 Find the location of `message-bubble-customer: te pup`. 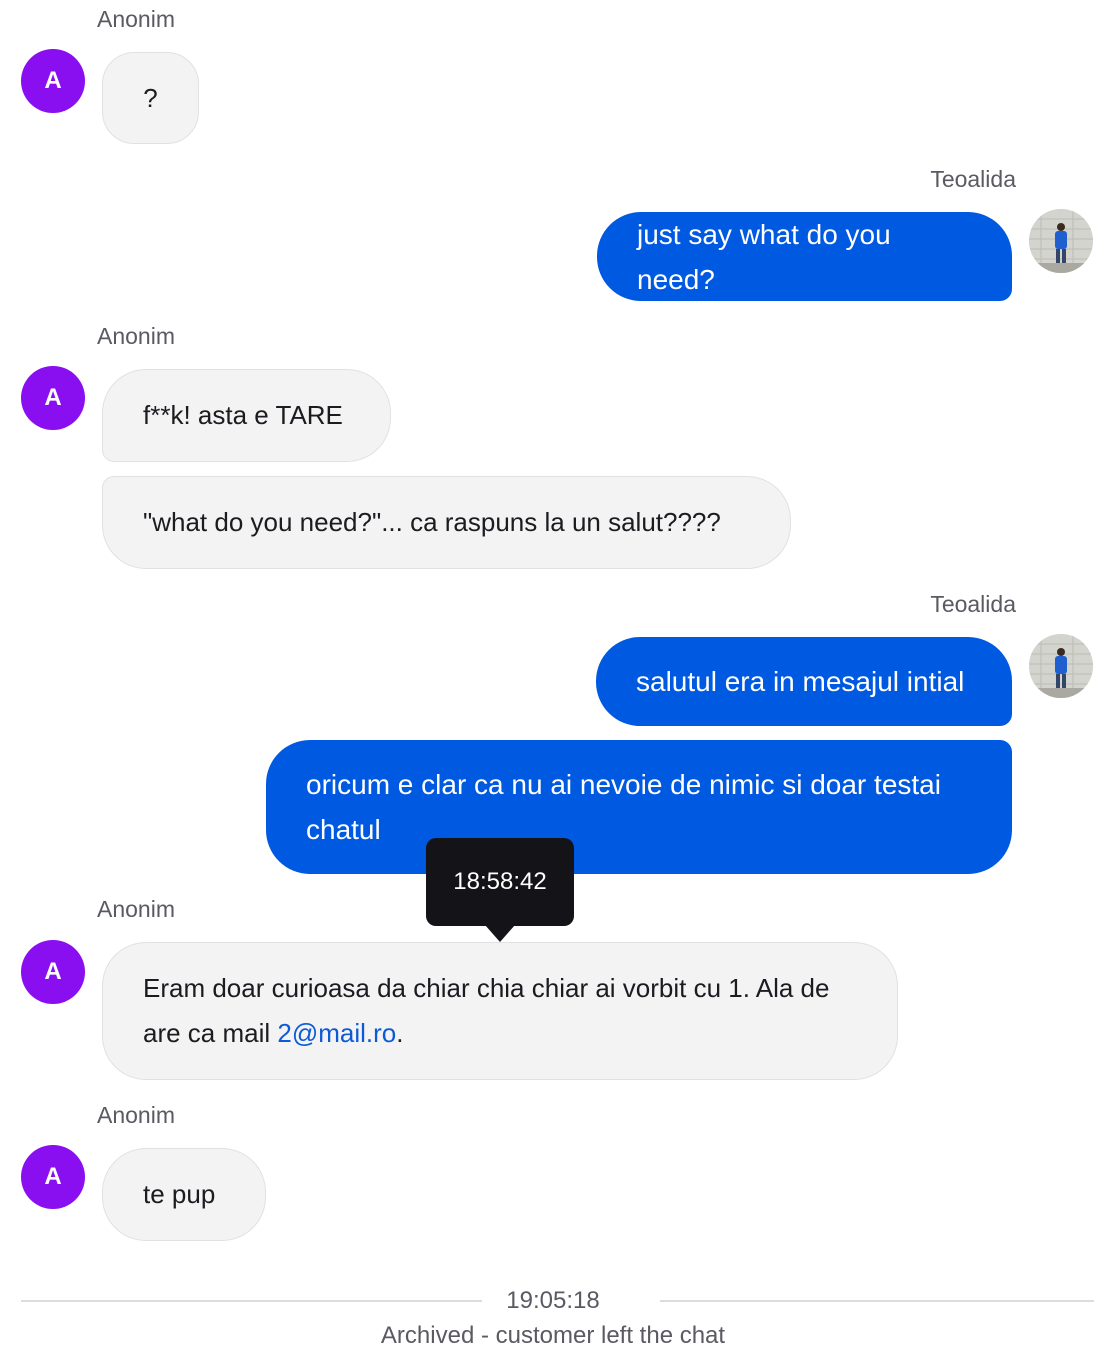

message-bubble-customer: te pup is located at coordinates (184, 1194).